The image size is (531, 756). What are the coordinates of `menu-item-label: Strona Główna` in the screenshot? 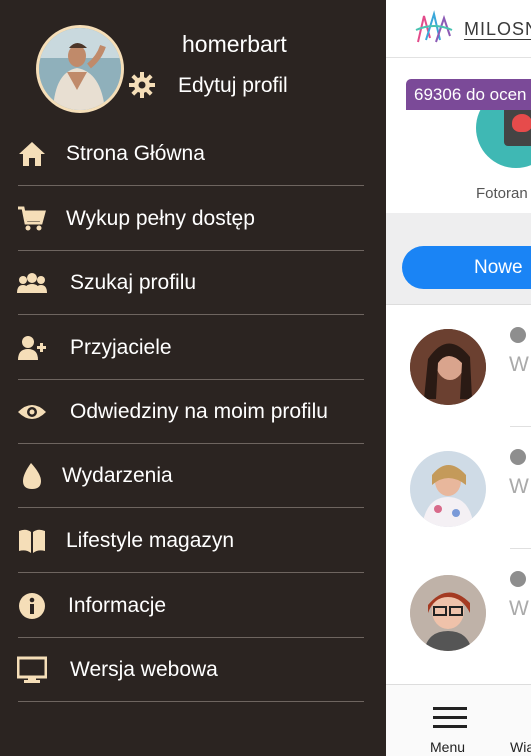 It's located at (135, 153).